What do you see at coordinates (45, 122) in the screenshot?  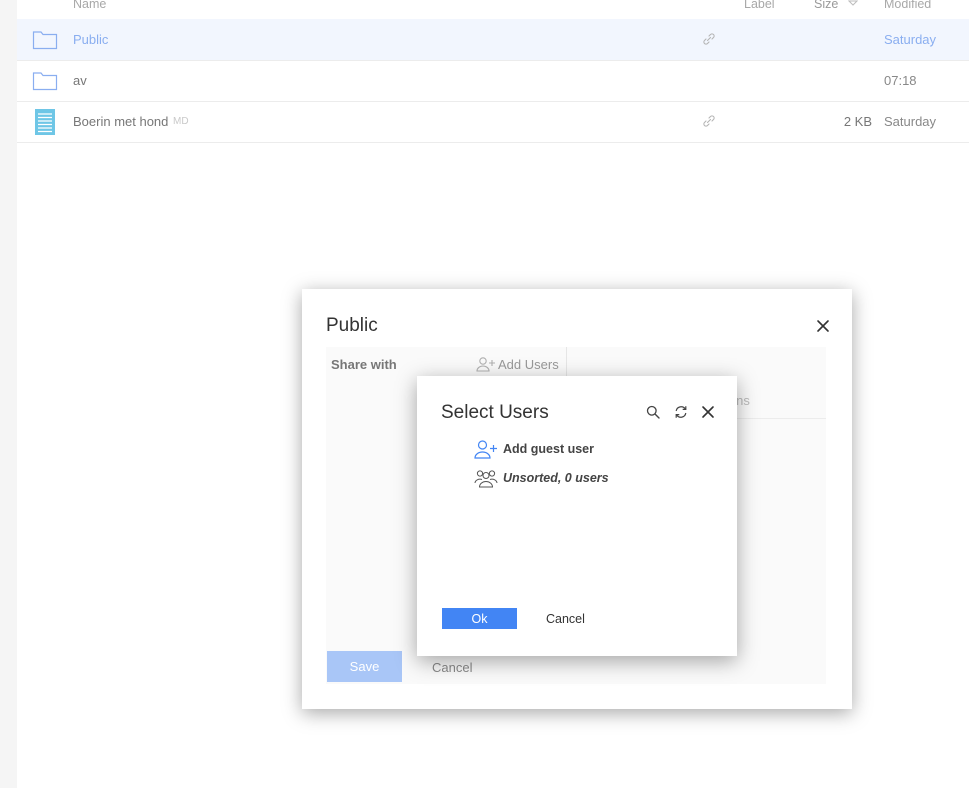 I see `document-icon` at bounding box center [45, 122].